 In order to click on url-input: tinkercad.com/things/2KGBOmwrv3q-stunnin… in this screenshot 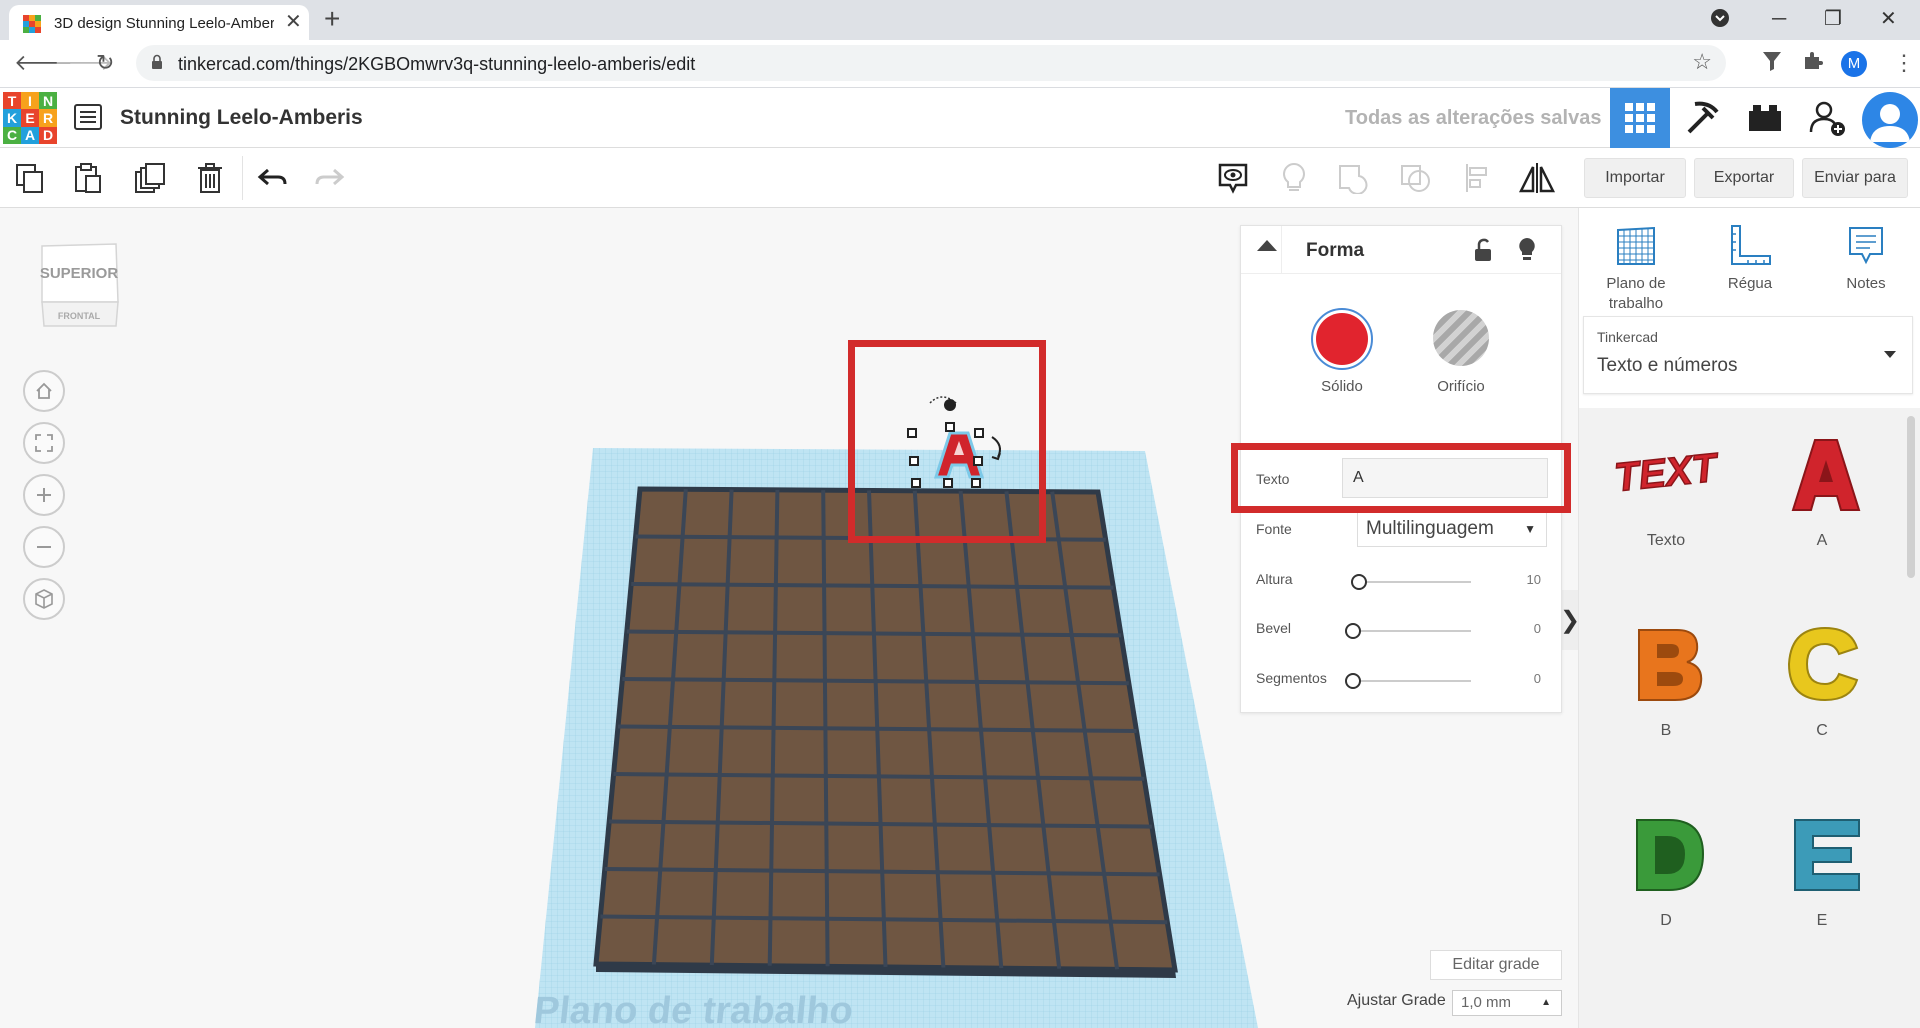, I will do `click(931, 63)`.